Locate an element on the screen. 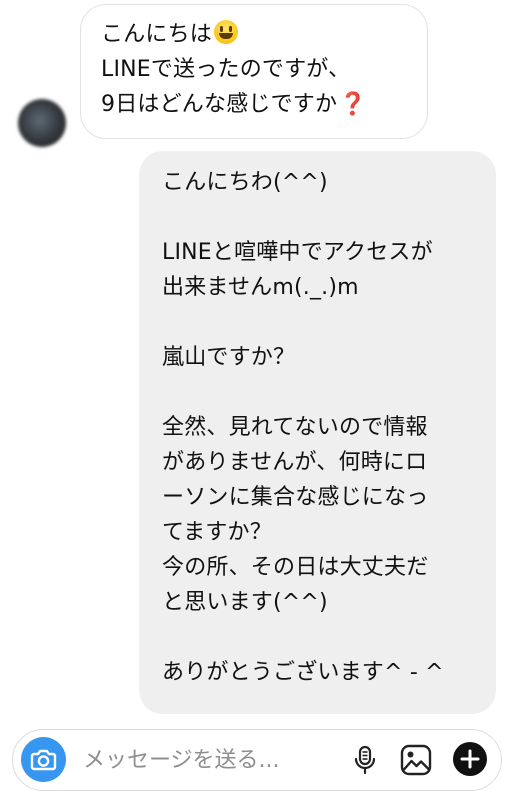 The width and height of the screenshot is (514, 800). camera-button is located at coordinates (43, 759).